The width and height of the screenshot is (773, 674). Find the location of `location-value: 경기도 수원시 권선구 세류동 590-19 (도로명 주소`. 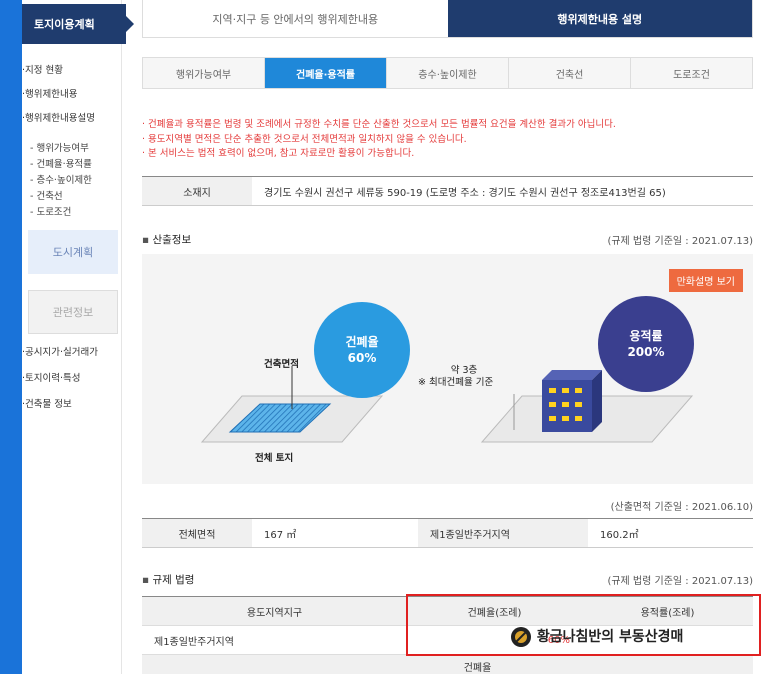

location-value: 경기도 수원시 권선구 세류동 590-19 (도로명 주소 is located at coordinates (465, 193).